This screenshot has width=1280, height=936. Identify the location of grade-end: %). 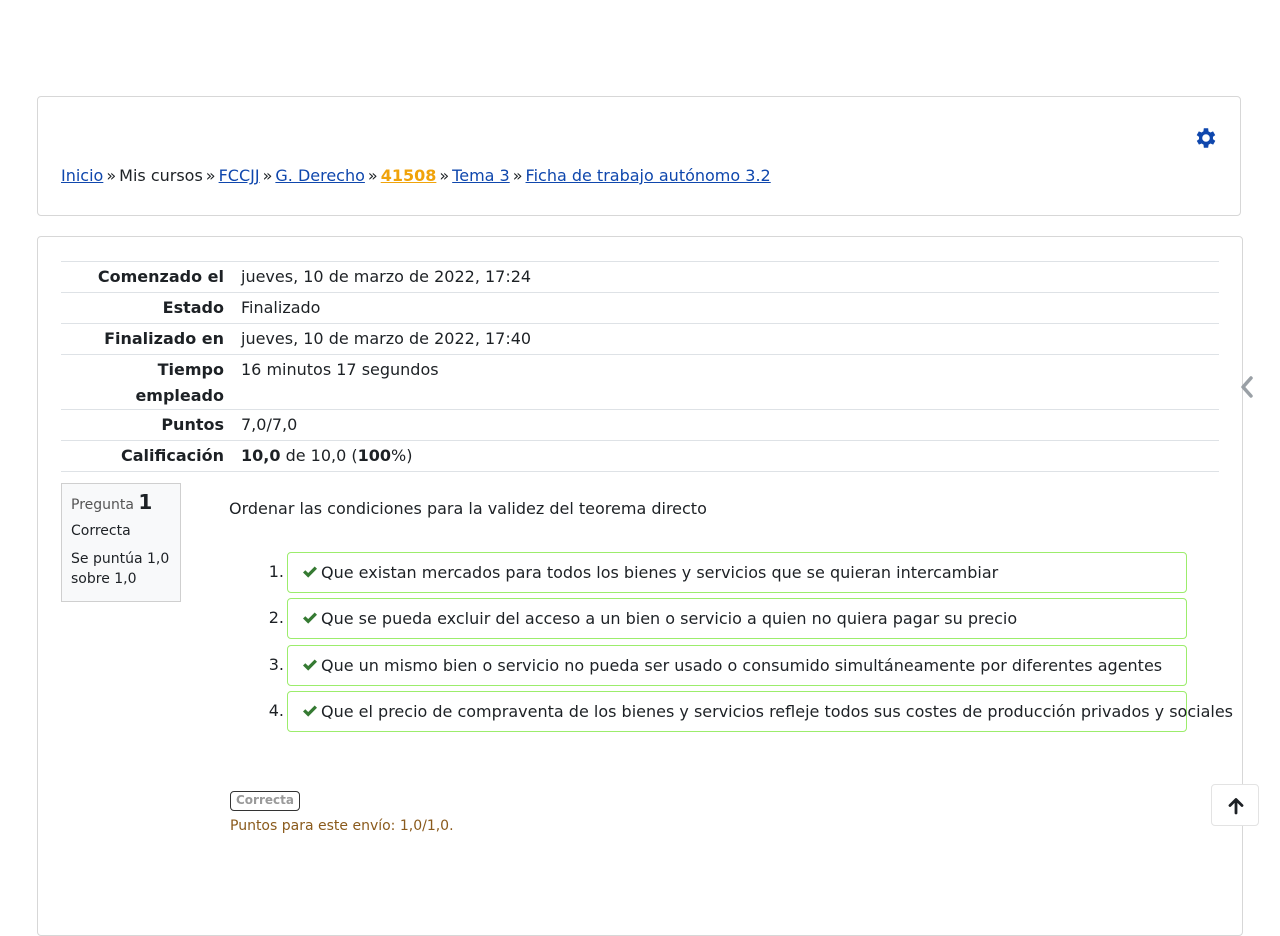
(402, 455).